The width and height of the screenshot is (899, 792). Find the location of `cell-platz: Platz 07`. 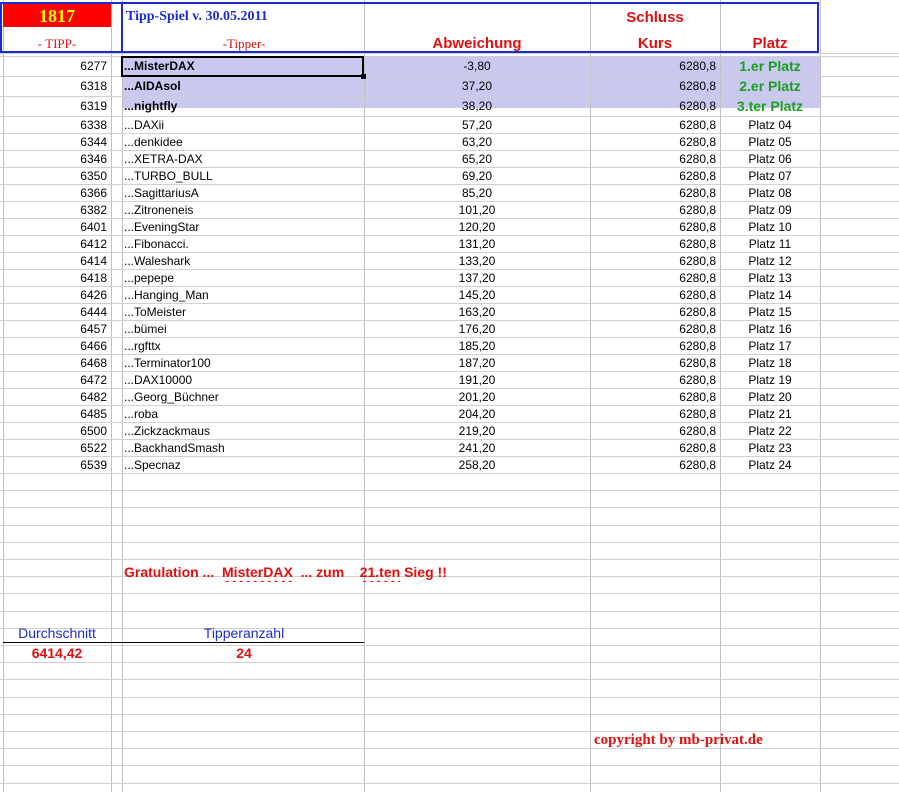

cell-platz: Platz 07 is located at coordinates (770, 175).